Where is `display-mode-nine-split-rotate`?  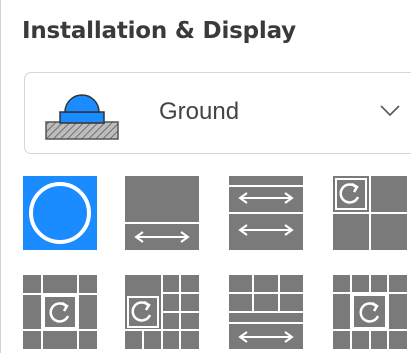 display-mode-nine-split-rotate is located at coordinates (370, 312).